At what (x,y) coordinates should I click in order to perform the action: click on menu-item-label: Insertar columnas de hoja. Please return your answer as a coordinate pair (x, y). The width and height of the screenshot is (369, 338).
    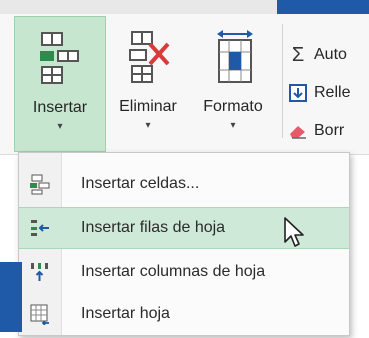
    Looking at the image, I should click on (173, 271).